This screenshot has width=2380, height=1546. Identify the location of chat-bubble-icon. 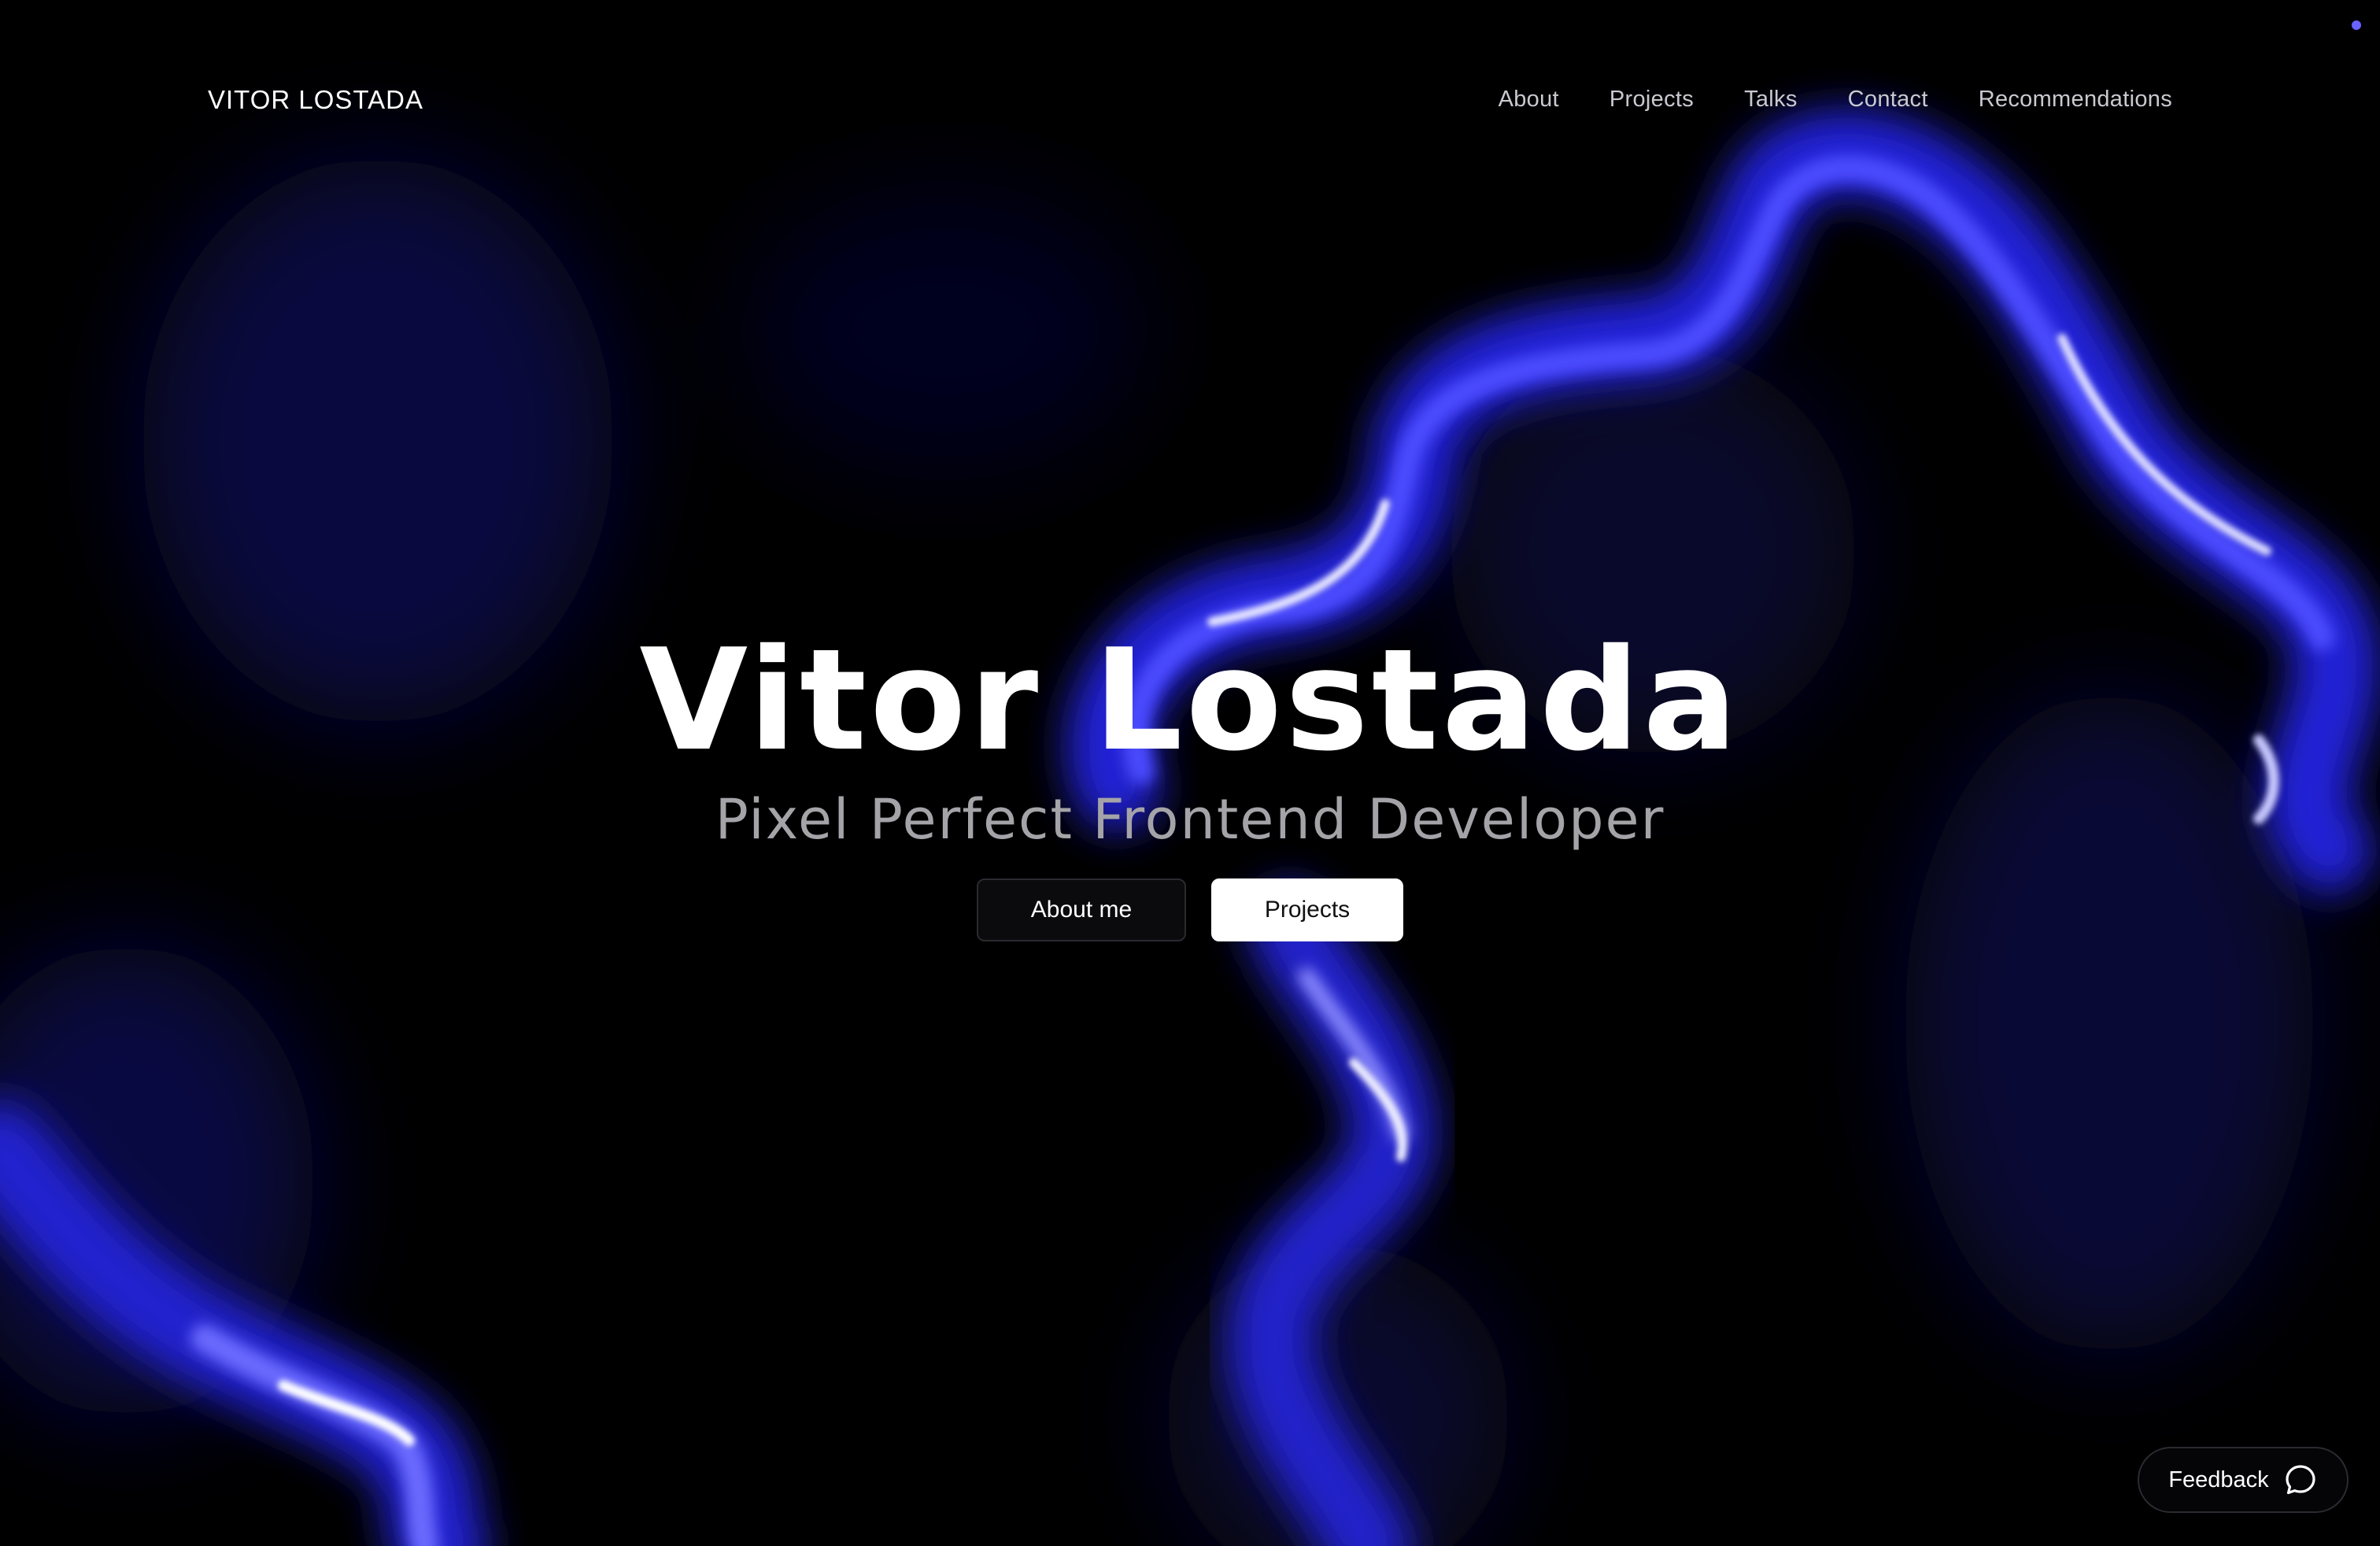
(2300, 1480).